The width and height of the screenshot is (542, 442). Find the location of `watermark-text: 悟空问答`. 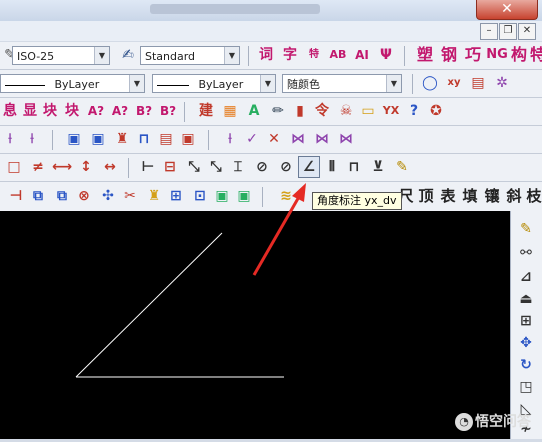

watermark-text: 悟空问答 is located at coordinates (503, 422).